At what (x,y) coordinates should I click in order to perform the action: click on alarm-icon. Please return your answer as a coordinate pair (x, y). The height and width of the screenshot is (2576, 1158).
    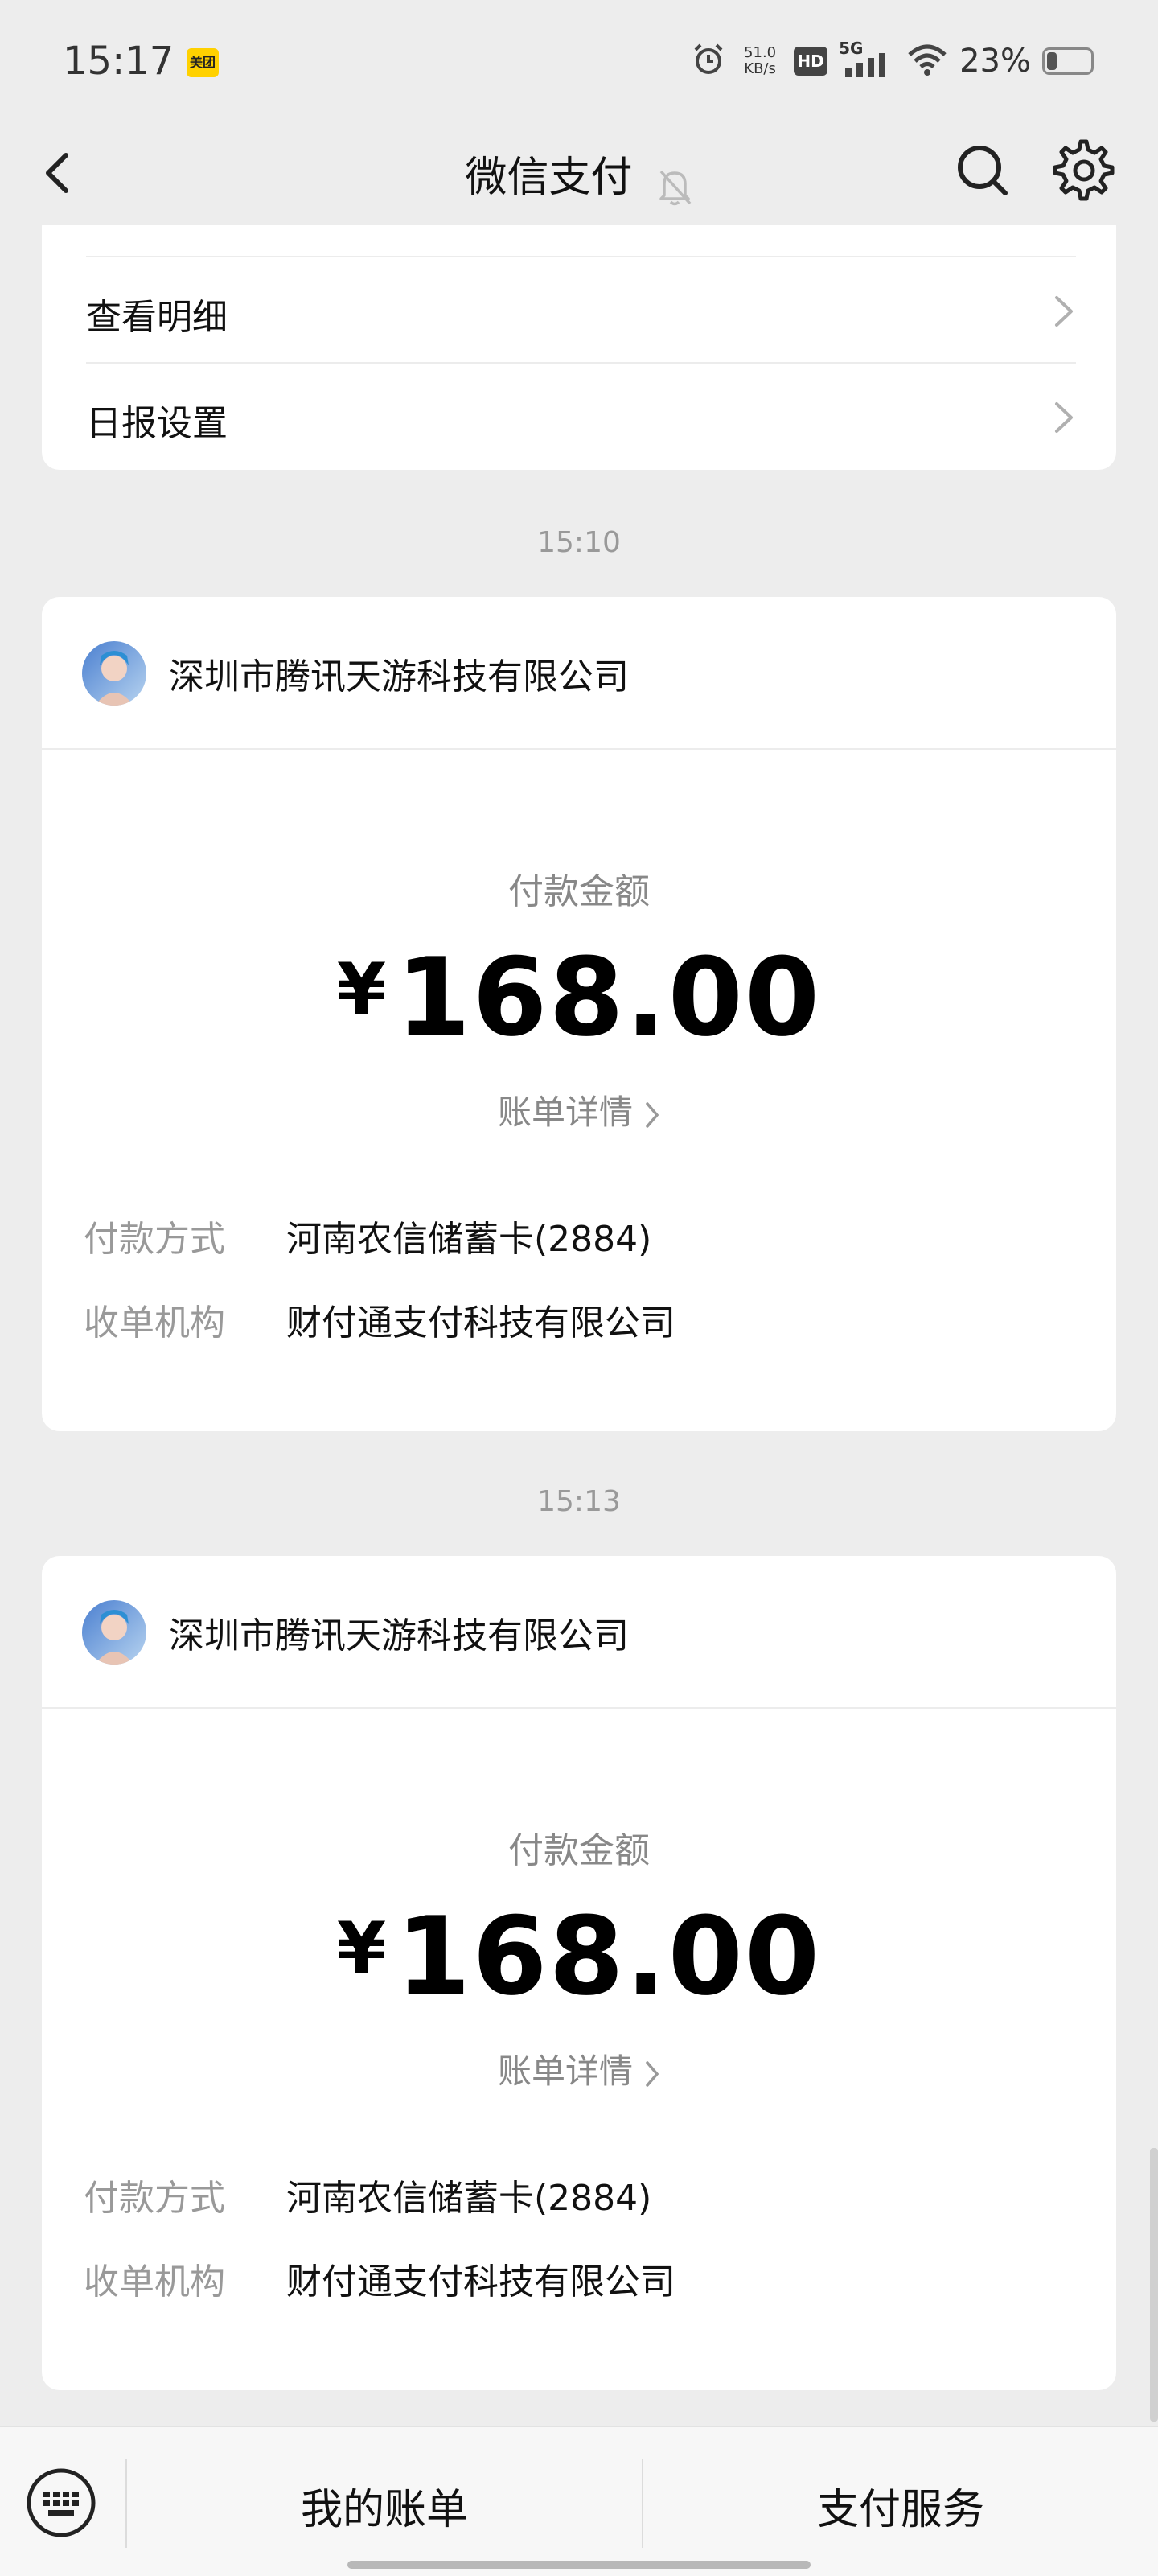
    Looking at the image, I should click on (708, 61).